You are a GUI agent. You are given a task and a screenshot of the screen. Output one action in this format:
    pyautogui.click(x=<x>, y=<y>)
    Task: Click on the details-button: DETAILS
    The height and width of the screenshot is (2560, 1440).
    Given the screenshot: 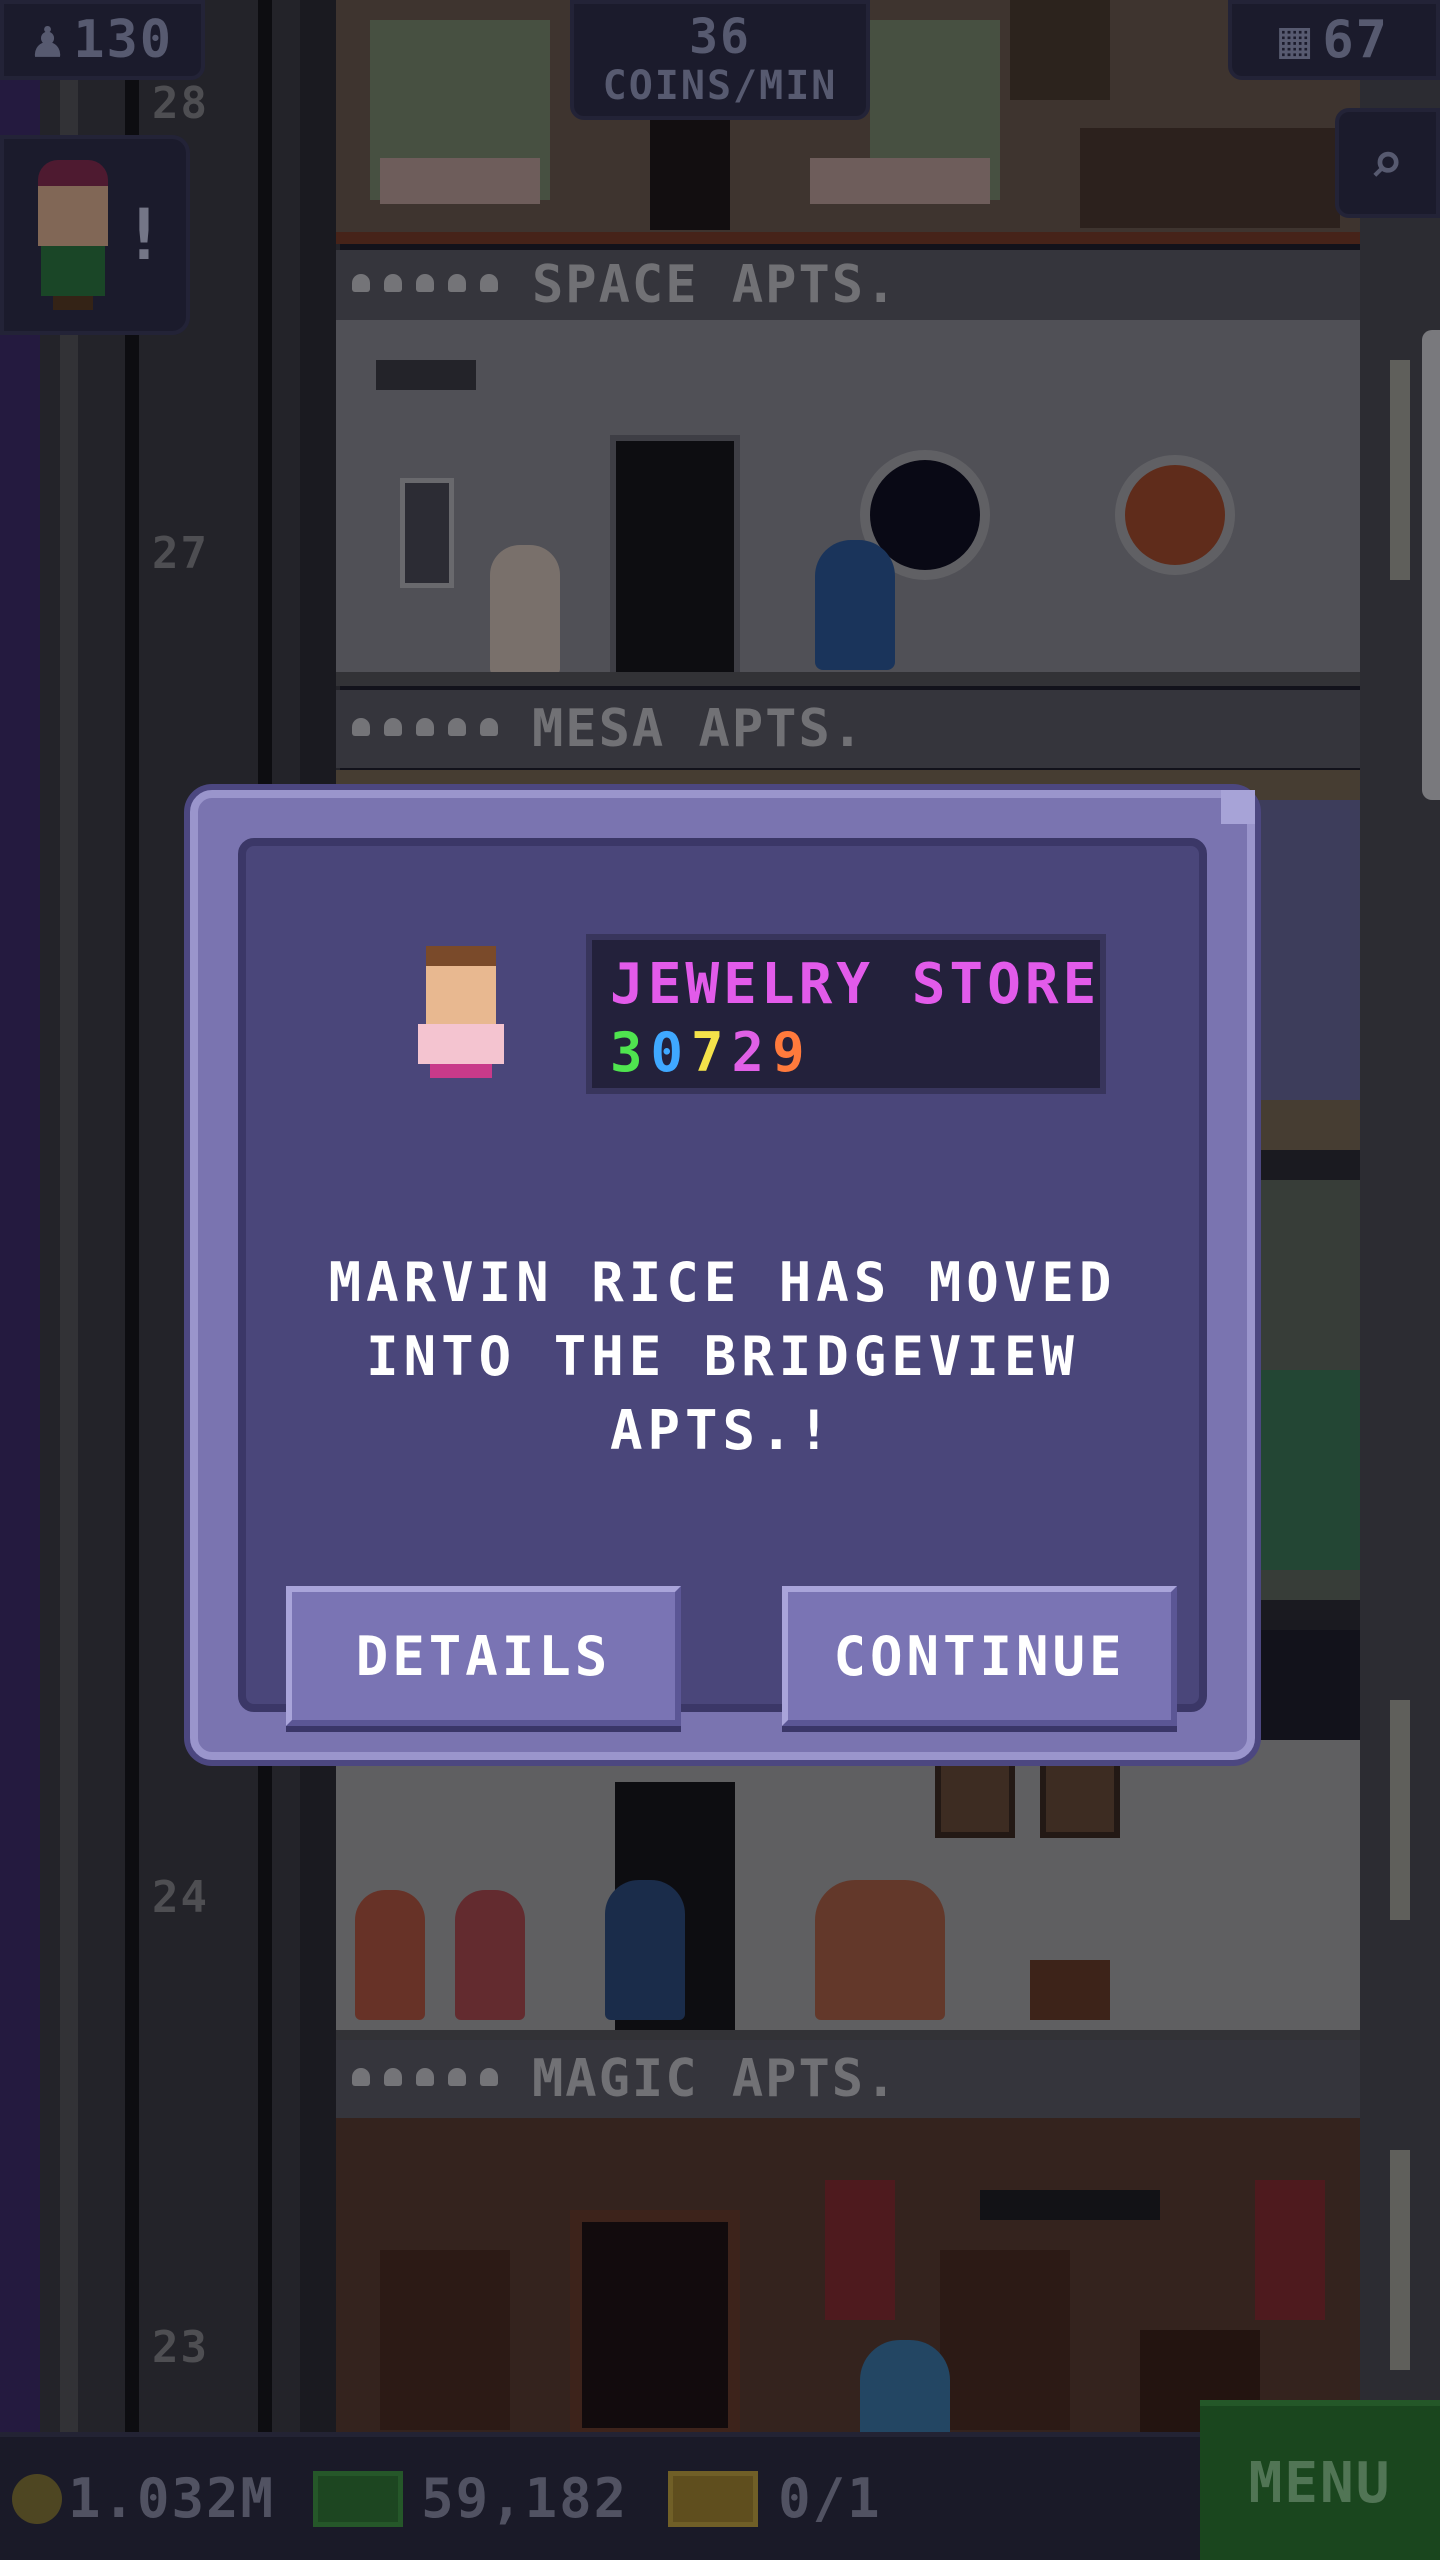 What is the action you would take?
    pyautogui.click(x=483, y=1656)
    